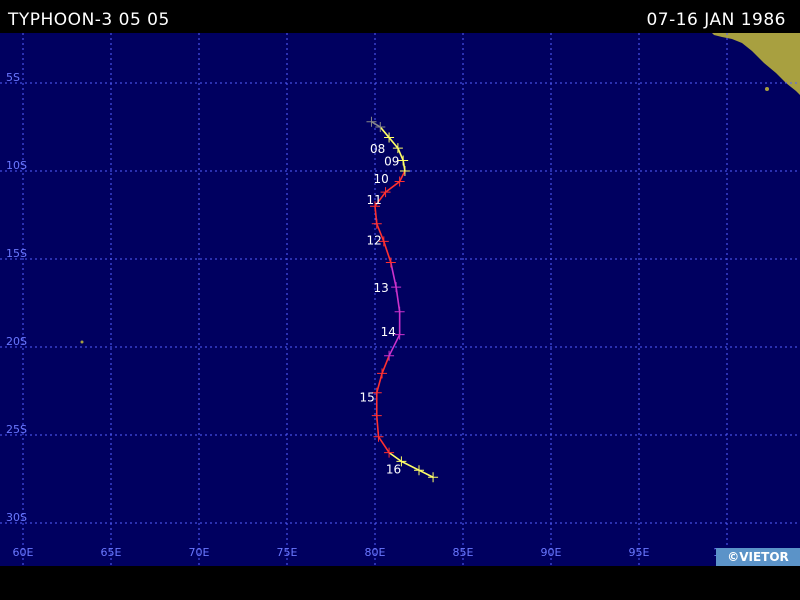 This screenshot has height=600, width=800. Describe the element at coordinates (375, 552) in the screenshot. I see `lon-label: 80E` at that location.